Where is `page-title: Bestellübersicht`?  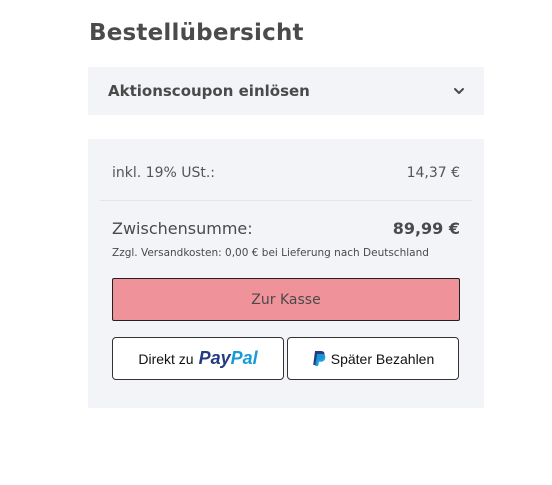
page-title: Bestellübersicht is located at coordinates (196, 33).